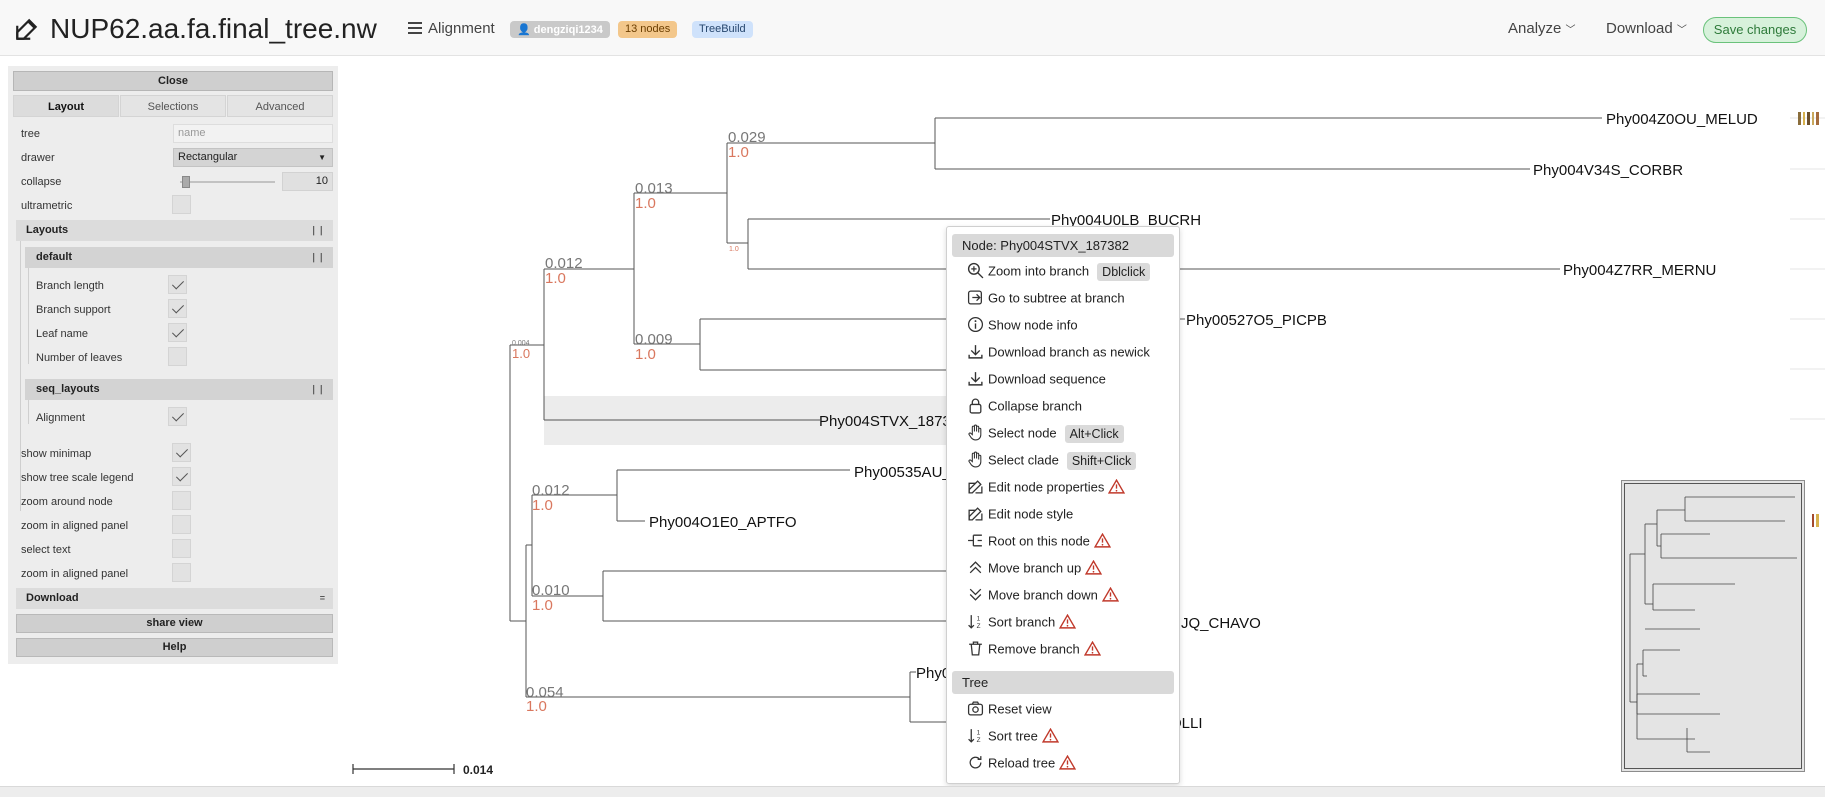  What do you see at coordinates (253, 157) in the screenshot?
I see `drawer-select: Rectangular ▼` at bounding box center [253, 157].